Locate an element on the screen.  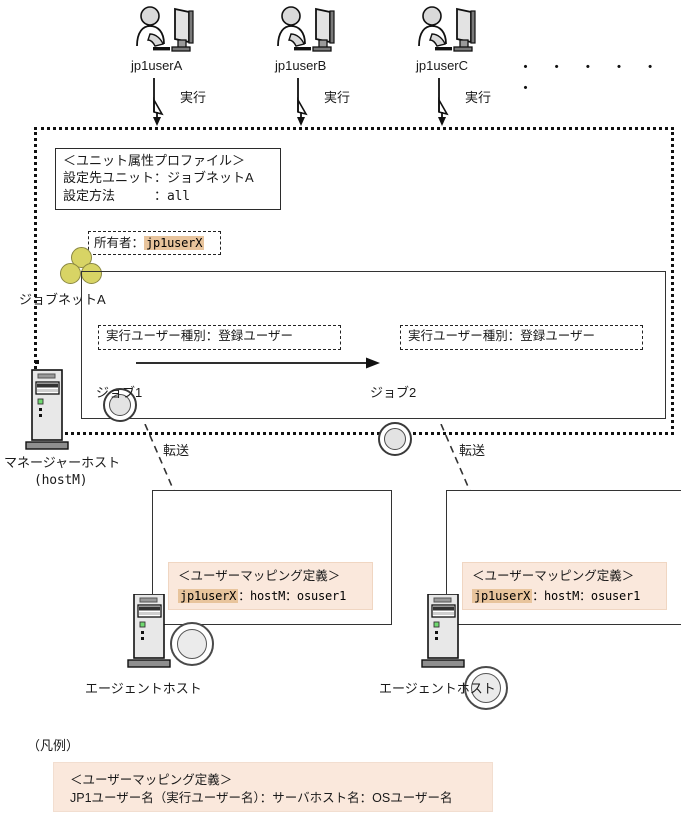
manager-host-name: (hostM) is located at coordinates (61, 480).